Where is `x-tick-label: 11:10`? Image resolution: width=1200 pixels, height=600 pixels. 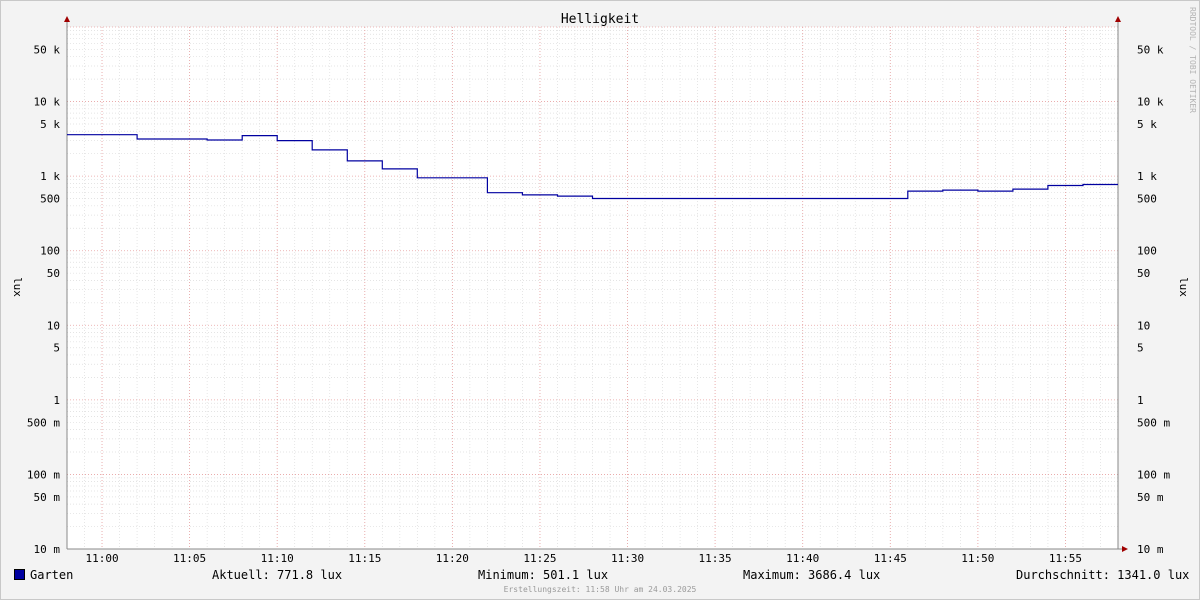 x-tick-label: 11:10 is located at coordinates (277, 558).